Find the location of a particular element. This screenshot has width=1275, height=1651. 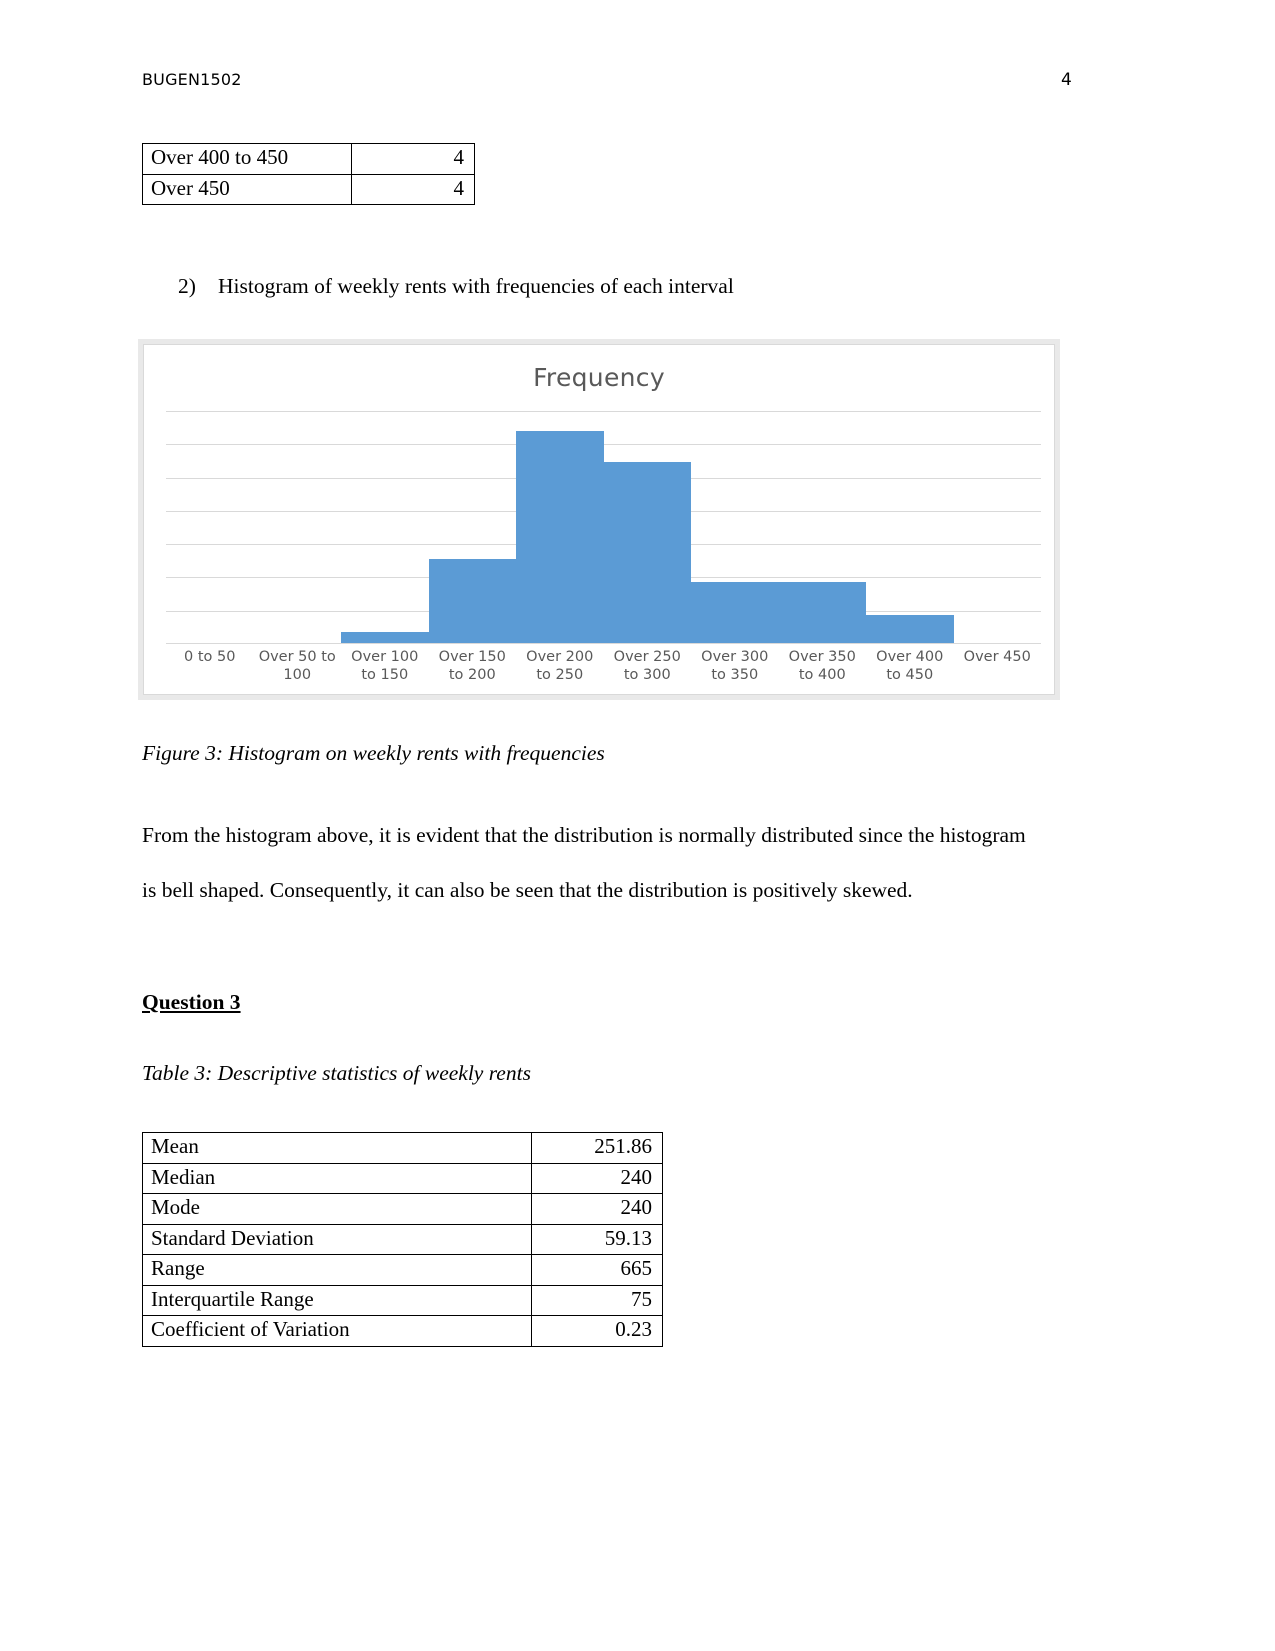

x-axis-label: Over 300 to 350 is located at coordinates (735, 666).